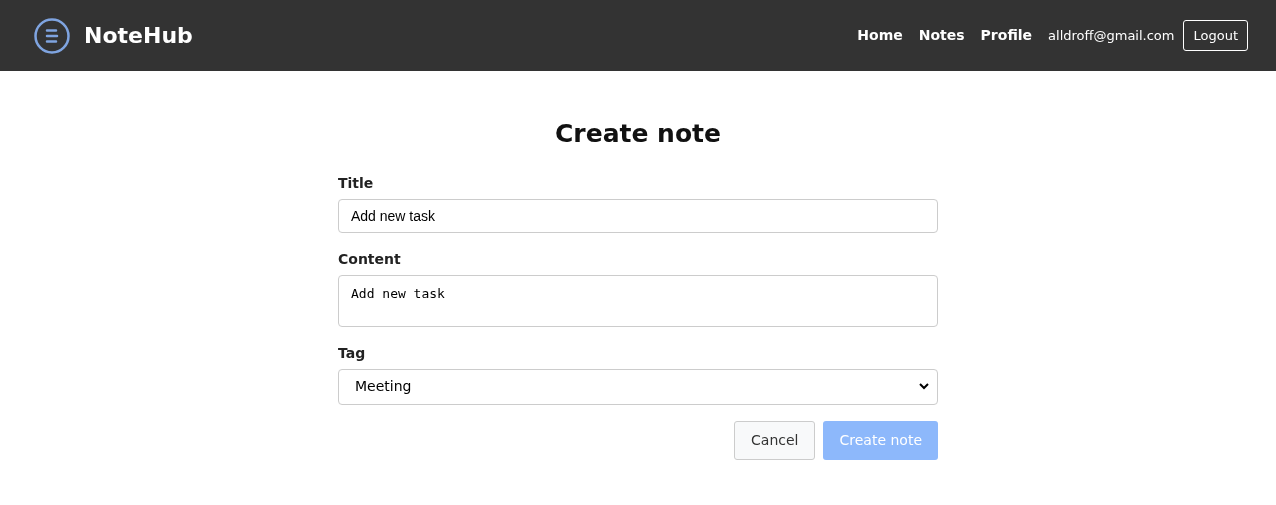 This screenshot has width=1276, height=505. I want to click on user-email: alldroff@gmail.com, so click(1111, 35).